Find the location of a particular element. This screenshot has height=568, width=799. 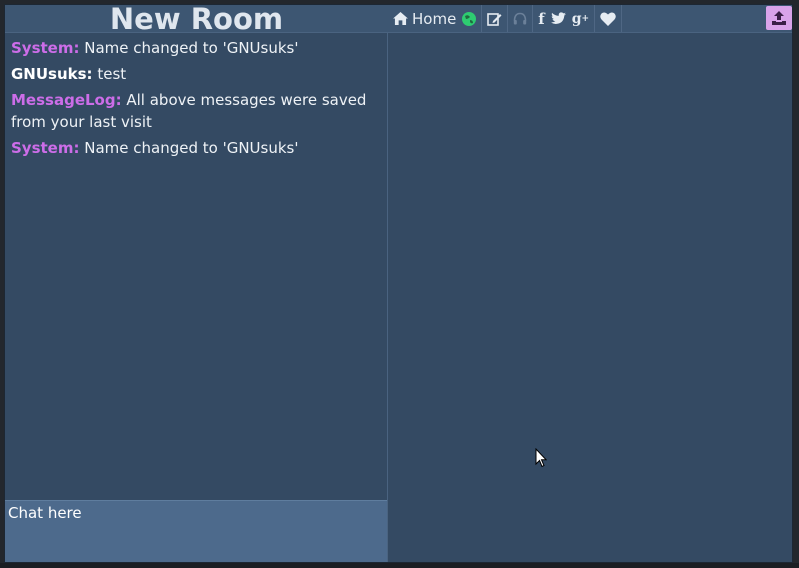

home-group: Home is located at coordinates (435, 18).